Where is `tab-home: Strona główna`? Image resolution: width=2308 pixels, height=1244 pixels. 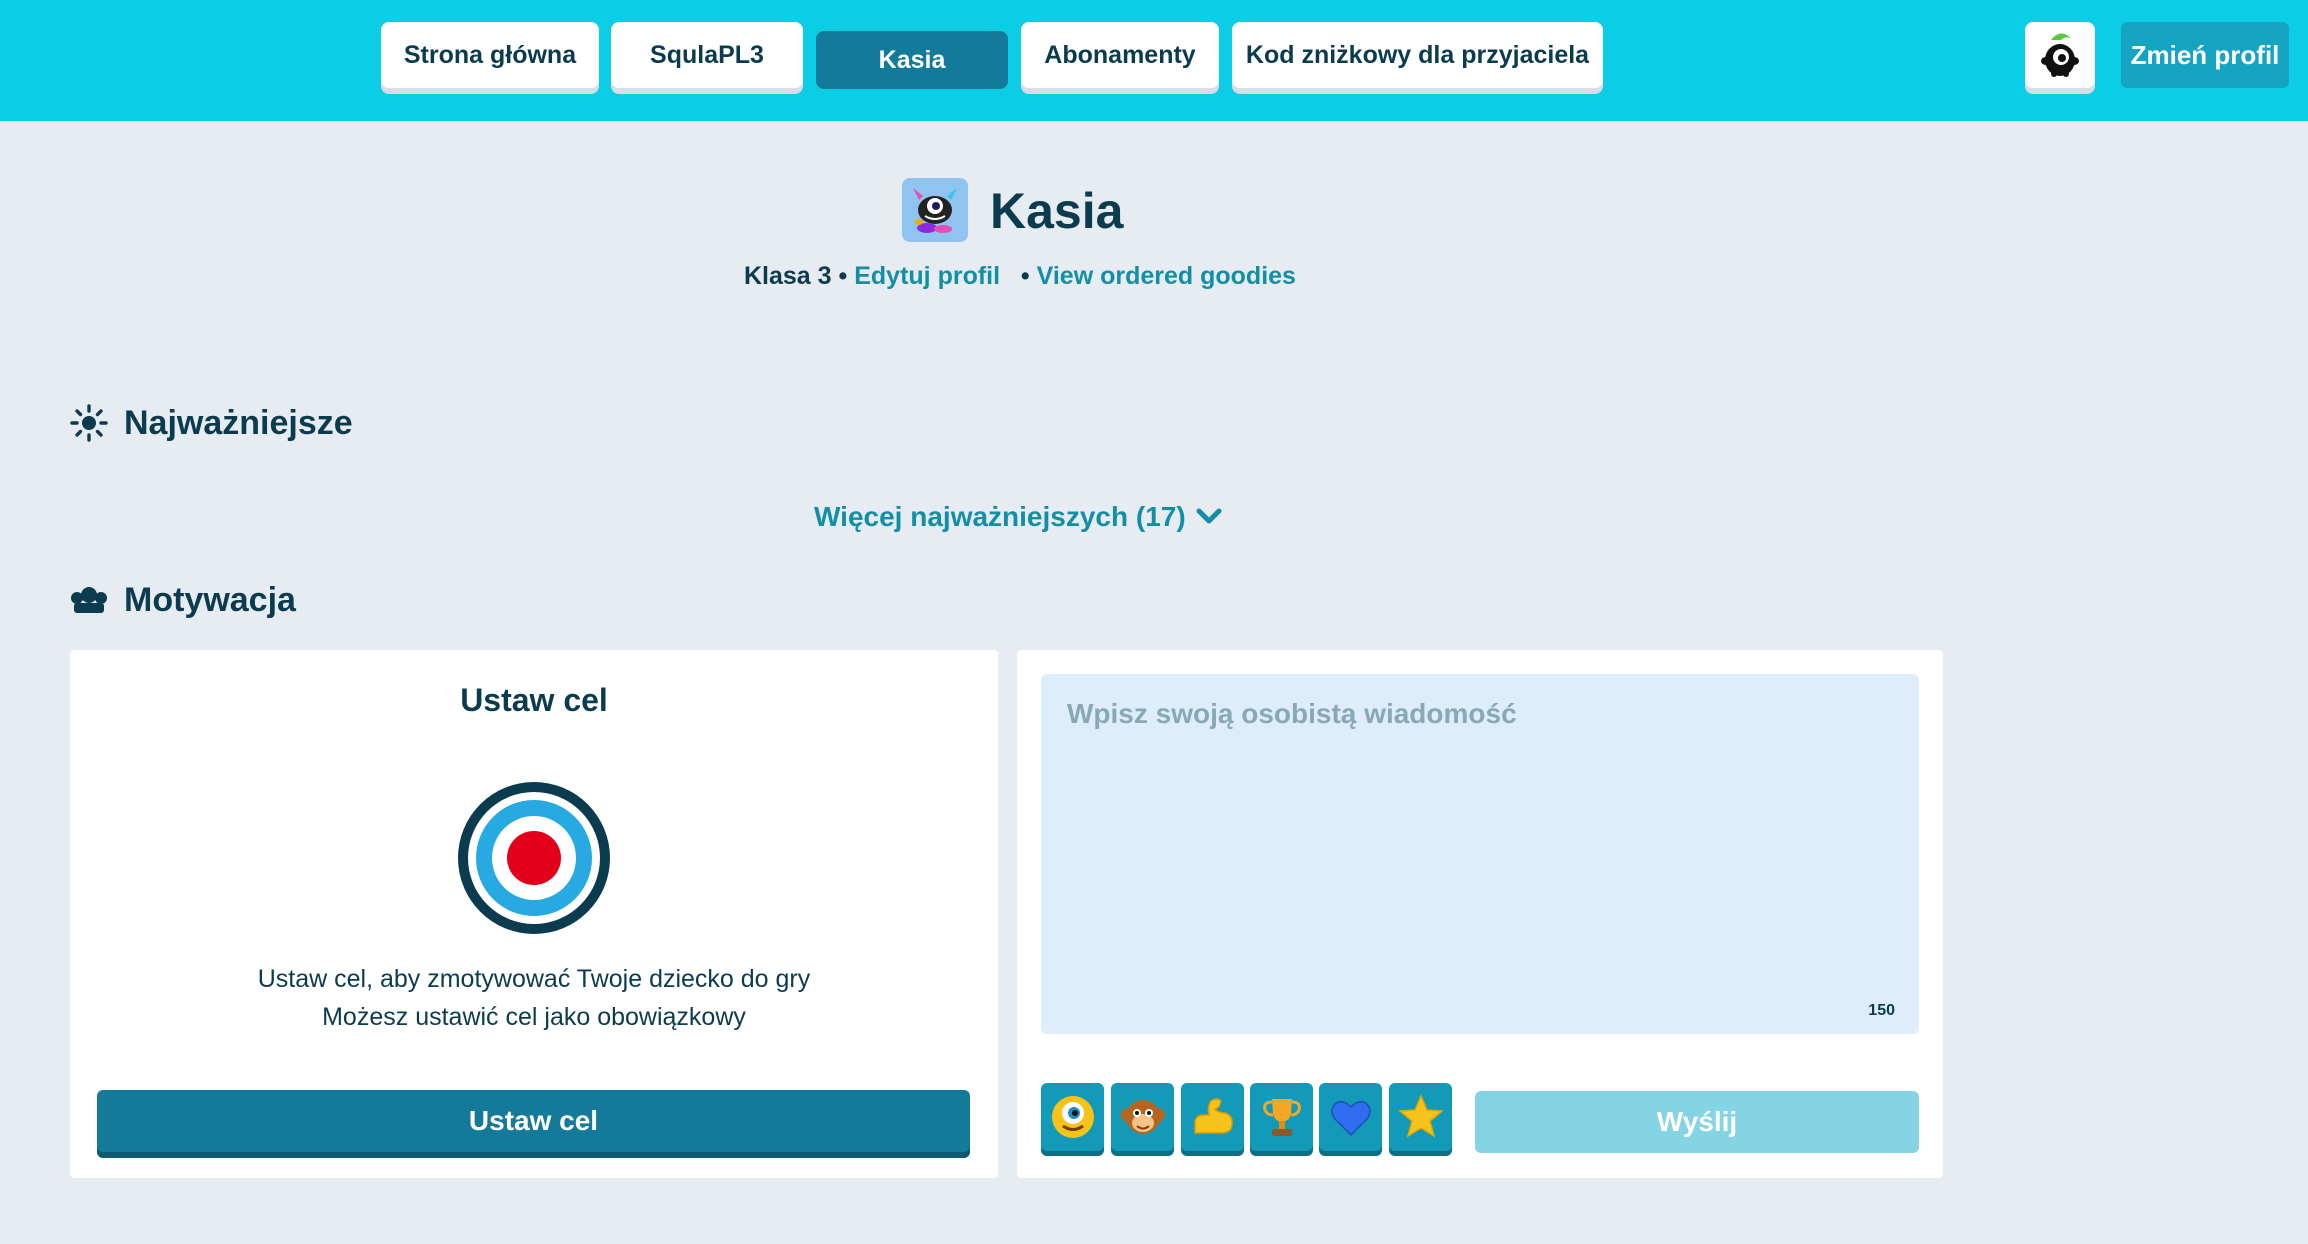 tab-home: Strona główna is located at coordinates (490, 55).